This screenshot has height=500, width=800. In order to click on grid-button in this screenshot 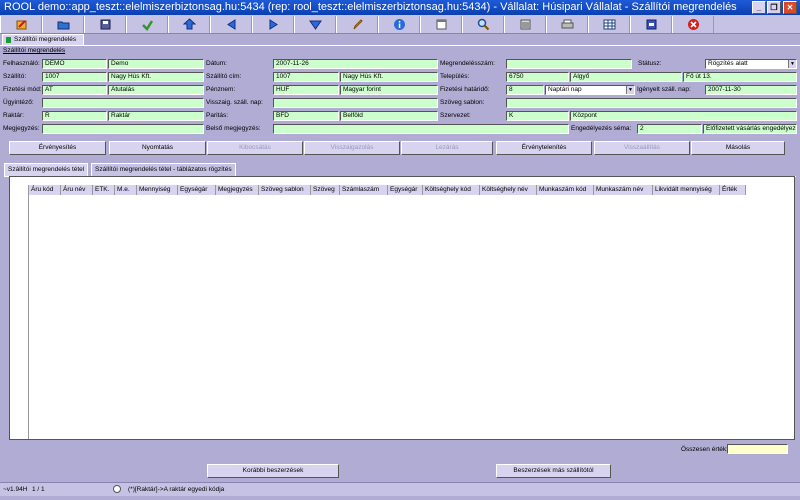, I will do `click(609, 24)`.